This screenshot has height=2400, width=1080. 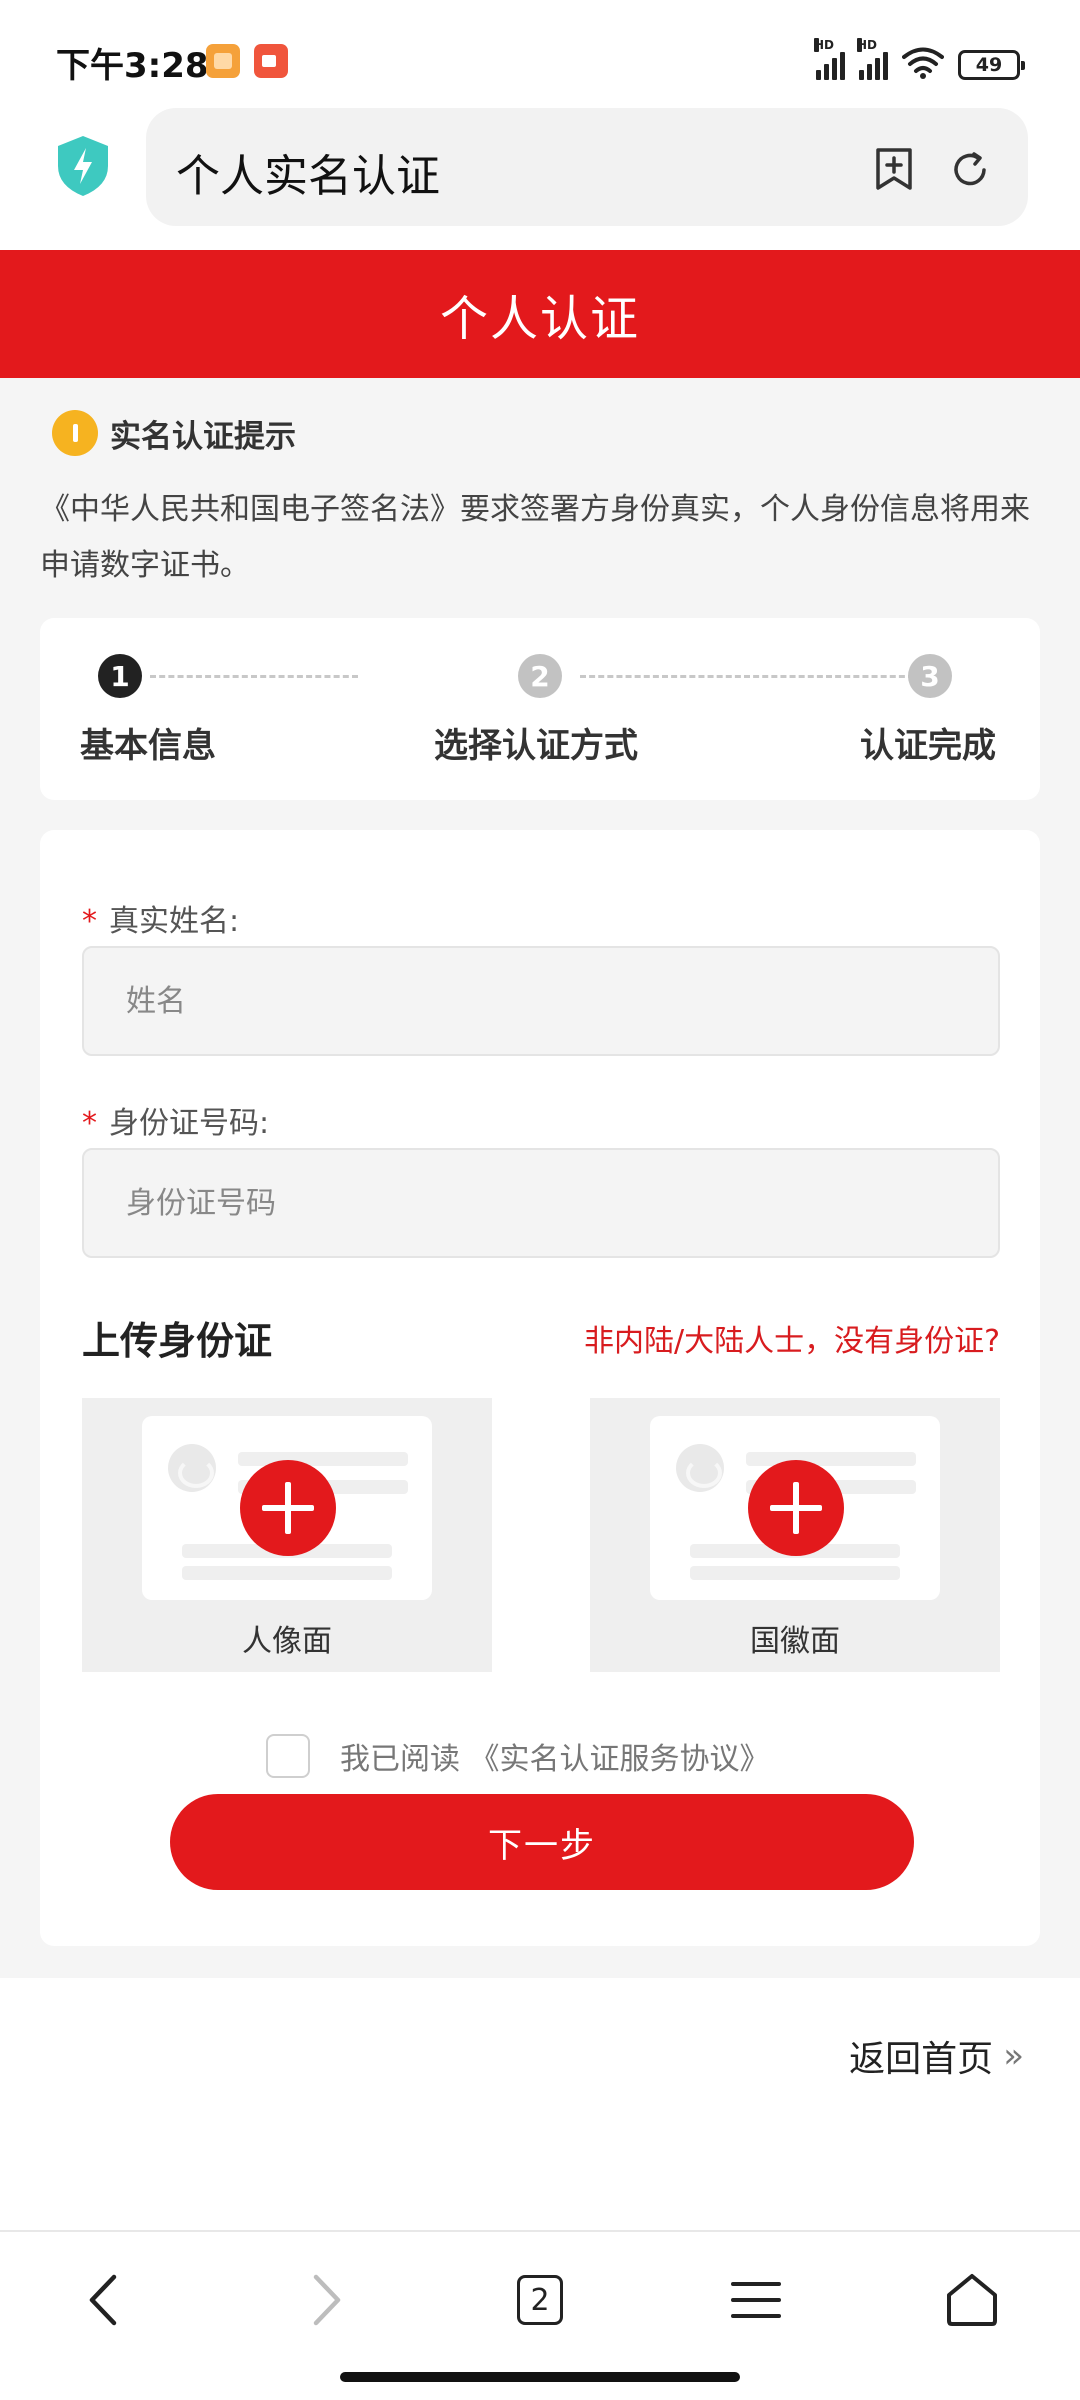 What do you see at coordinates (923, 63) in the screenshot?
I see `wifi-icon` at bounding box center [923, 63].